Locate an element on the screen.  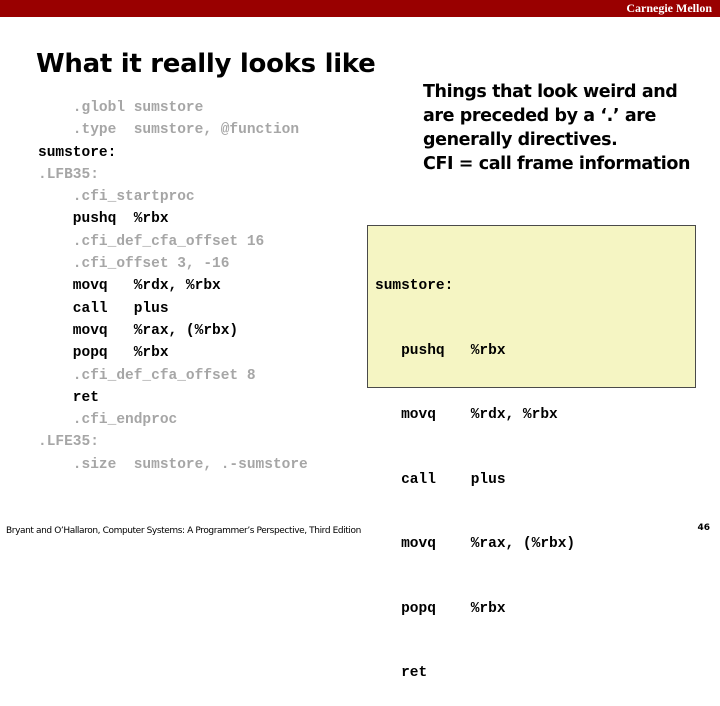
code-line-directive: .type sumstore, @function is located at coordinates (169, 130).